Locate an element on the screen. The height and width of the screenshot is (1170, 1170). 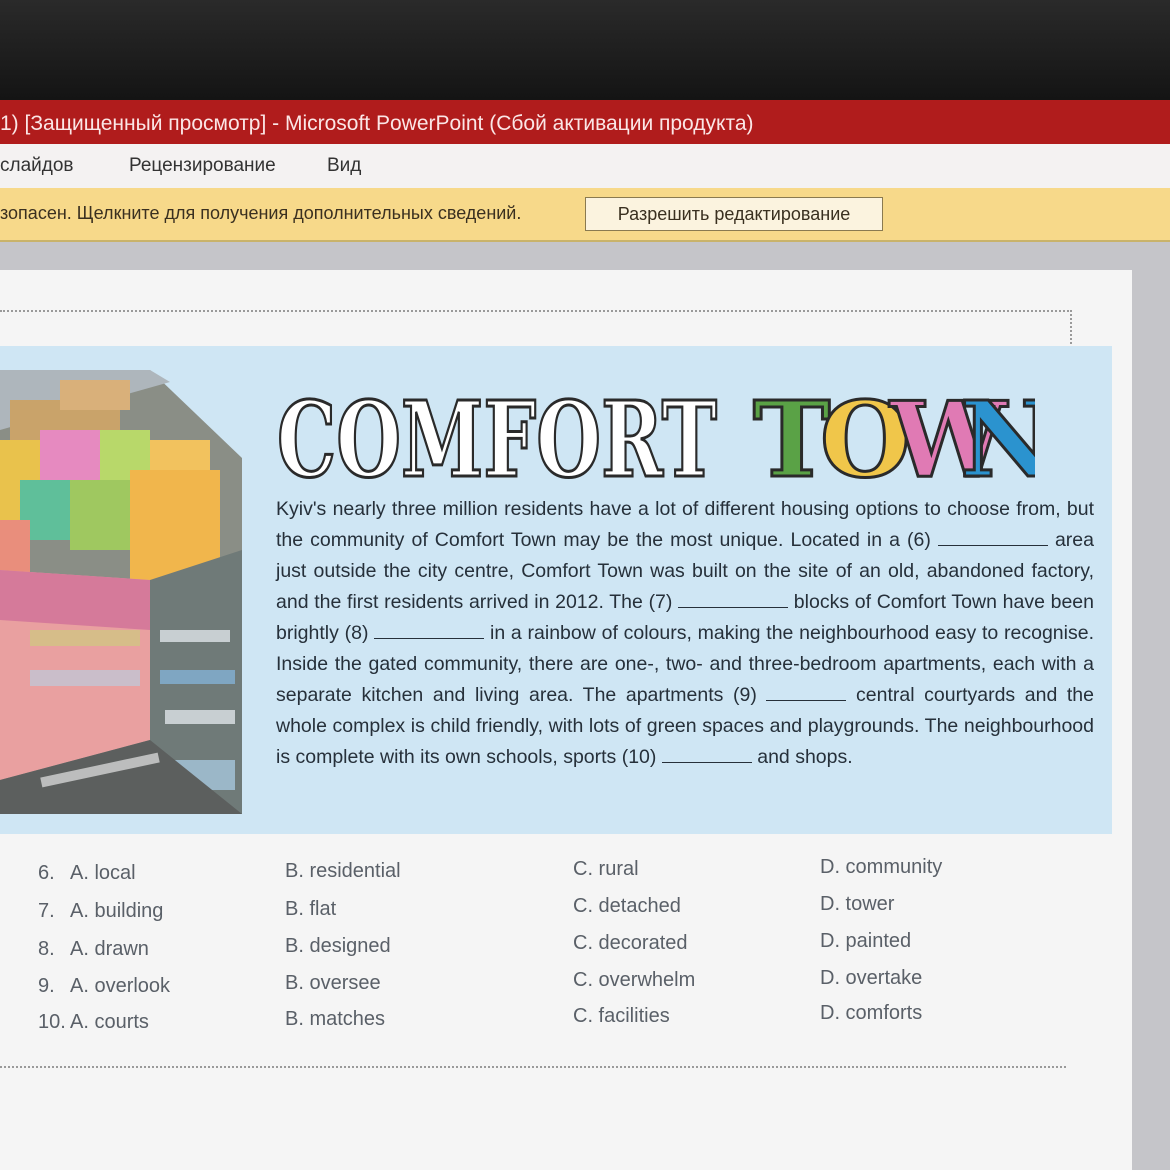
monitor-bezel is located at coordinates (585, 50).